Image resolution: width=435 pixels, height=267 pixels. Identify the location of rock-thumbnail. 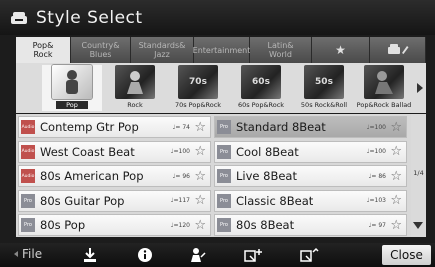
(135, 82).